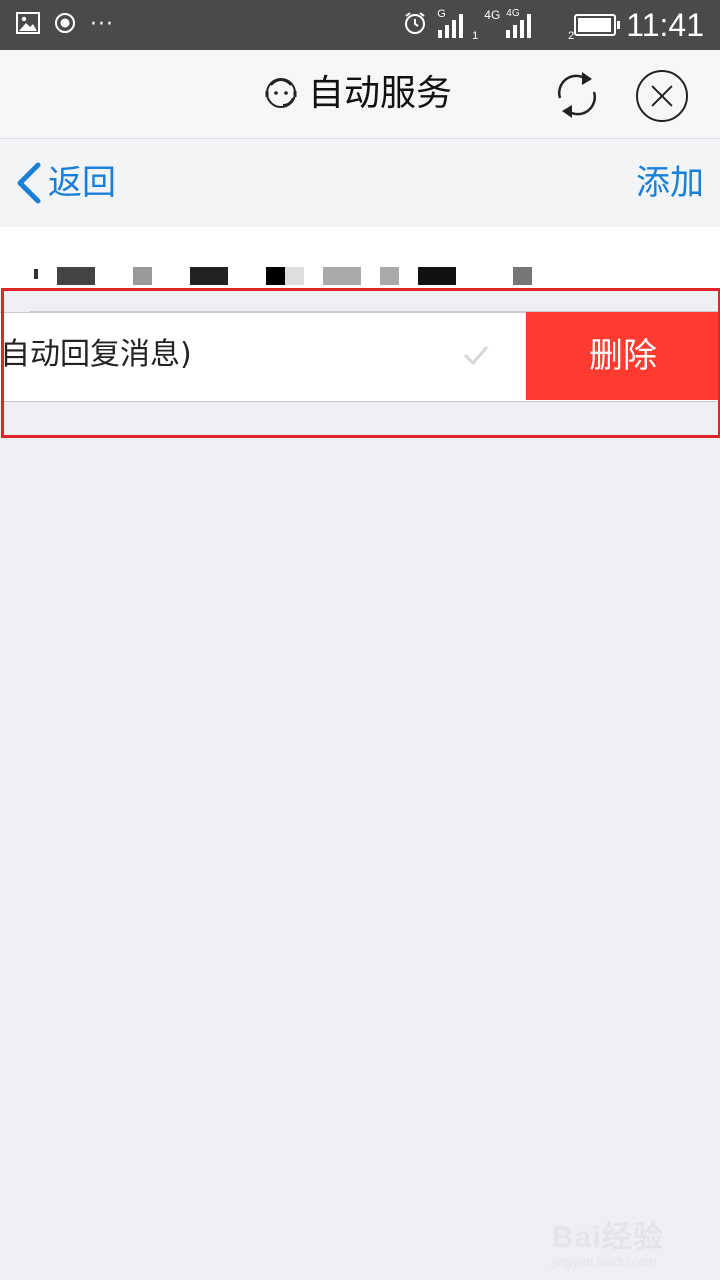 Image resolution: width=720 pixels, height=1280 pixels. What do you see at coordinates (597, 25) in the screenshot?
I see `battery-icon` at bounding box center [597, 25].